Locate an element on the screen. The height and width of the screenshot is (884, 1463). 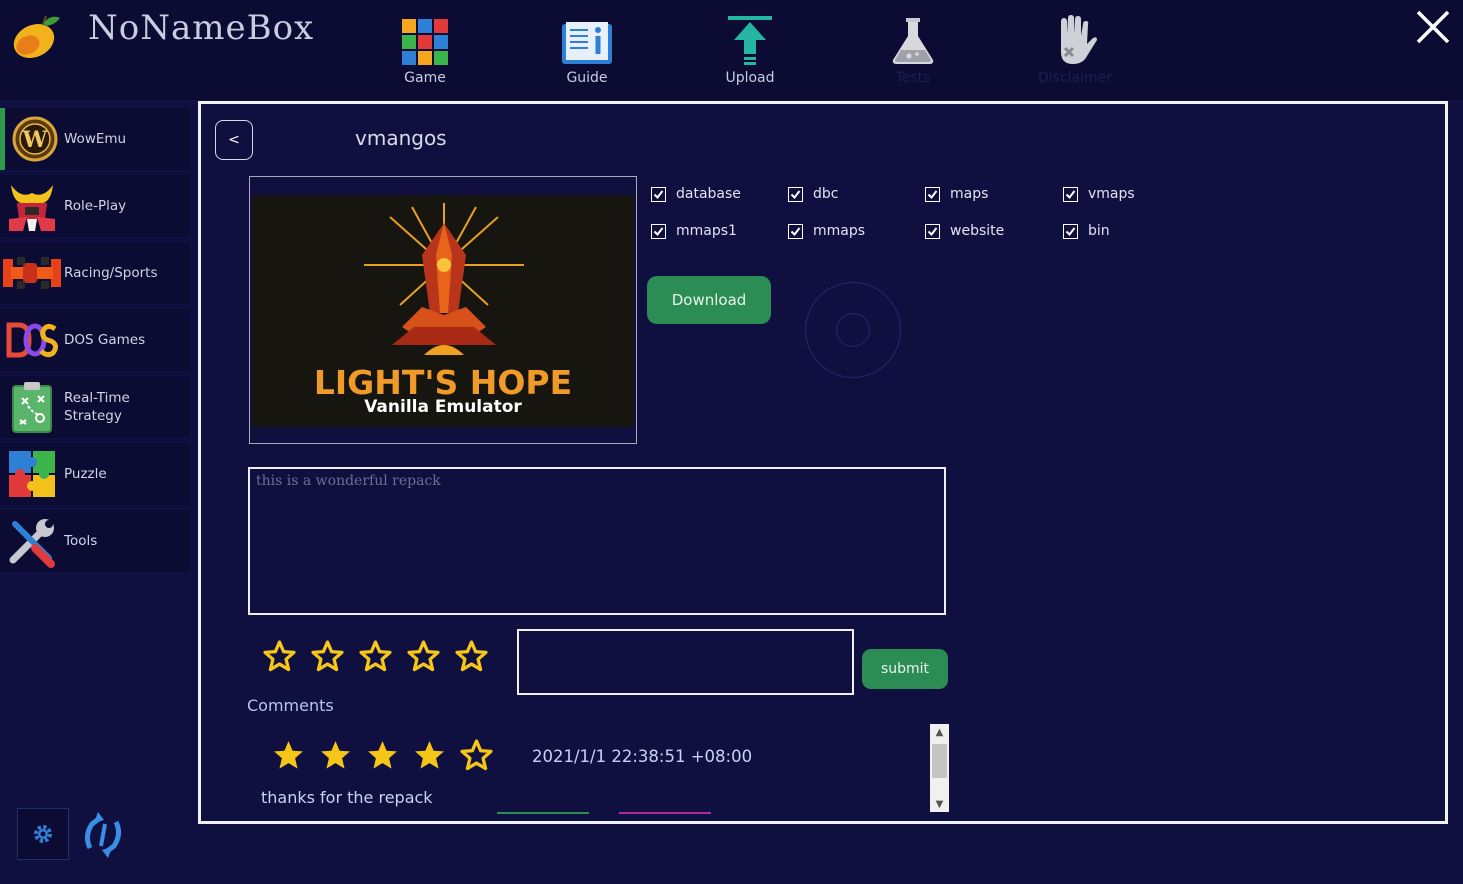
sidebar-item-label: Racing/Sports is located at coordinates (111, 273).